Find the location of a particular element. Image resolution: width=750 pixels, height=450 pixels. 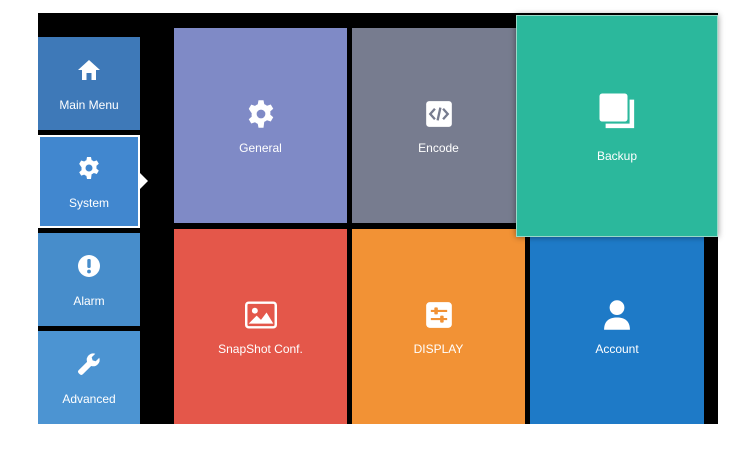

user-icon is located at coordinates (617, 315).